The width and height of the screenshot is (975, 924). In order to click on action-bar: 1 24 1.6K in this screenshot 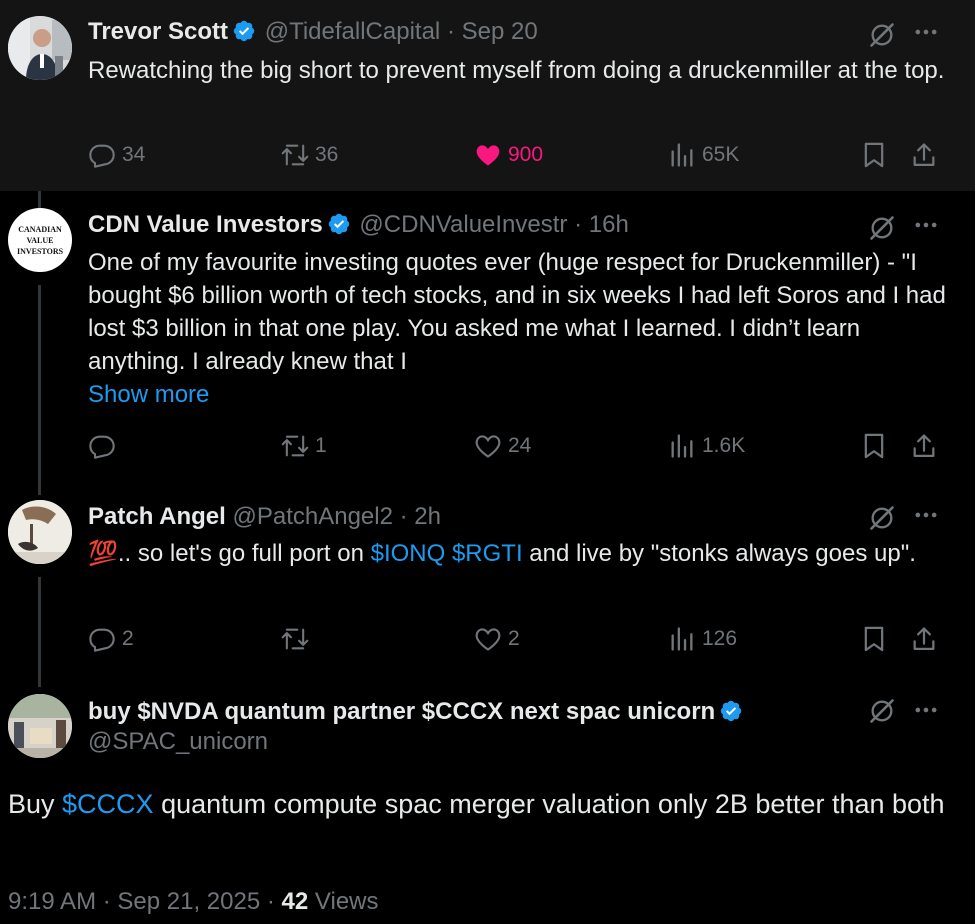, I will do `click(518, 446)`.